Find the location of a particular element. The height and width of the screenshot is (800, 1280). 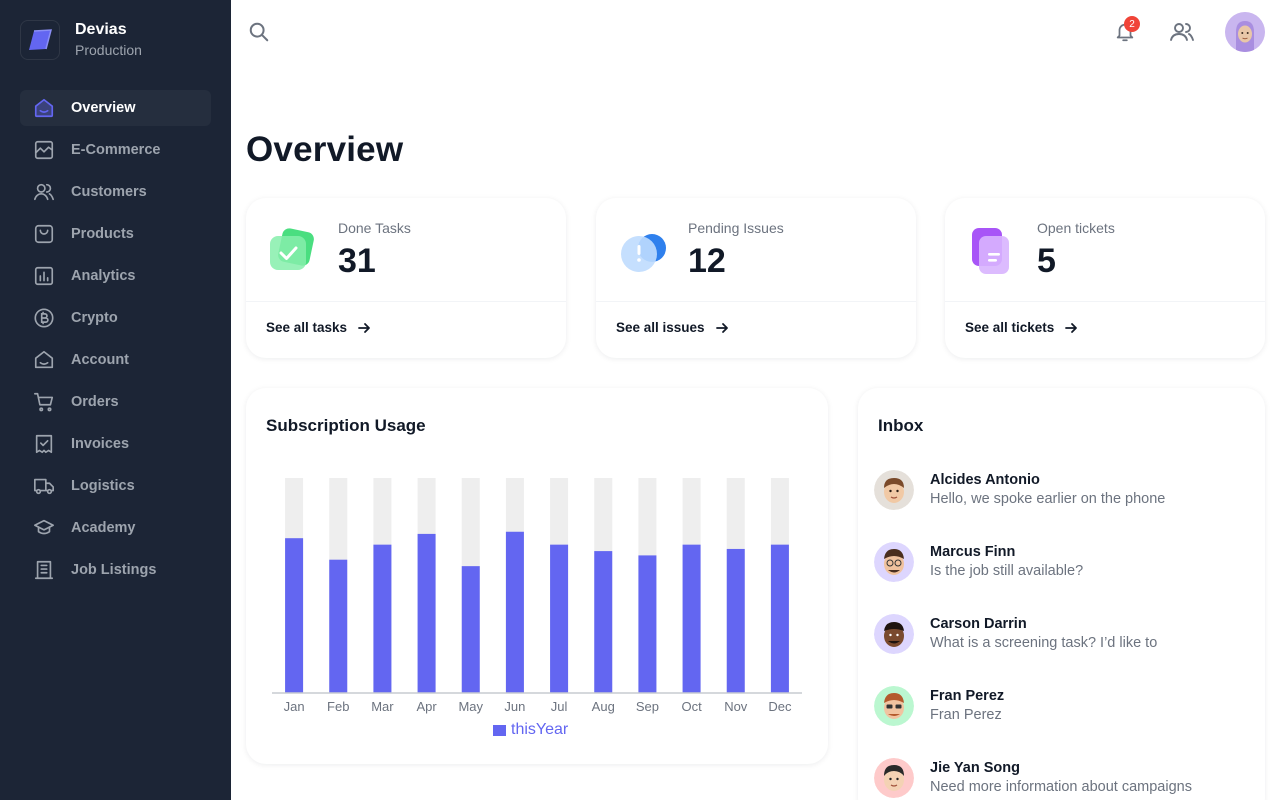

receipt-check-icon is located at coordinates (44, 444).